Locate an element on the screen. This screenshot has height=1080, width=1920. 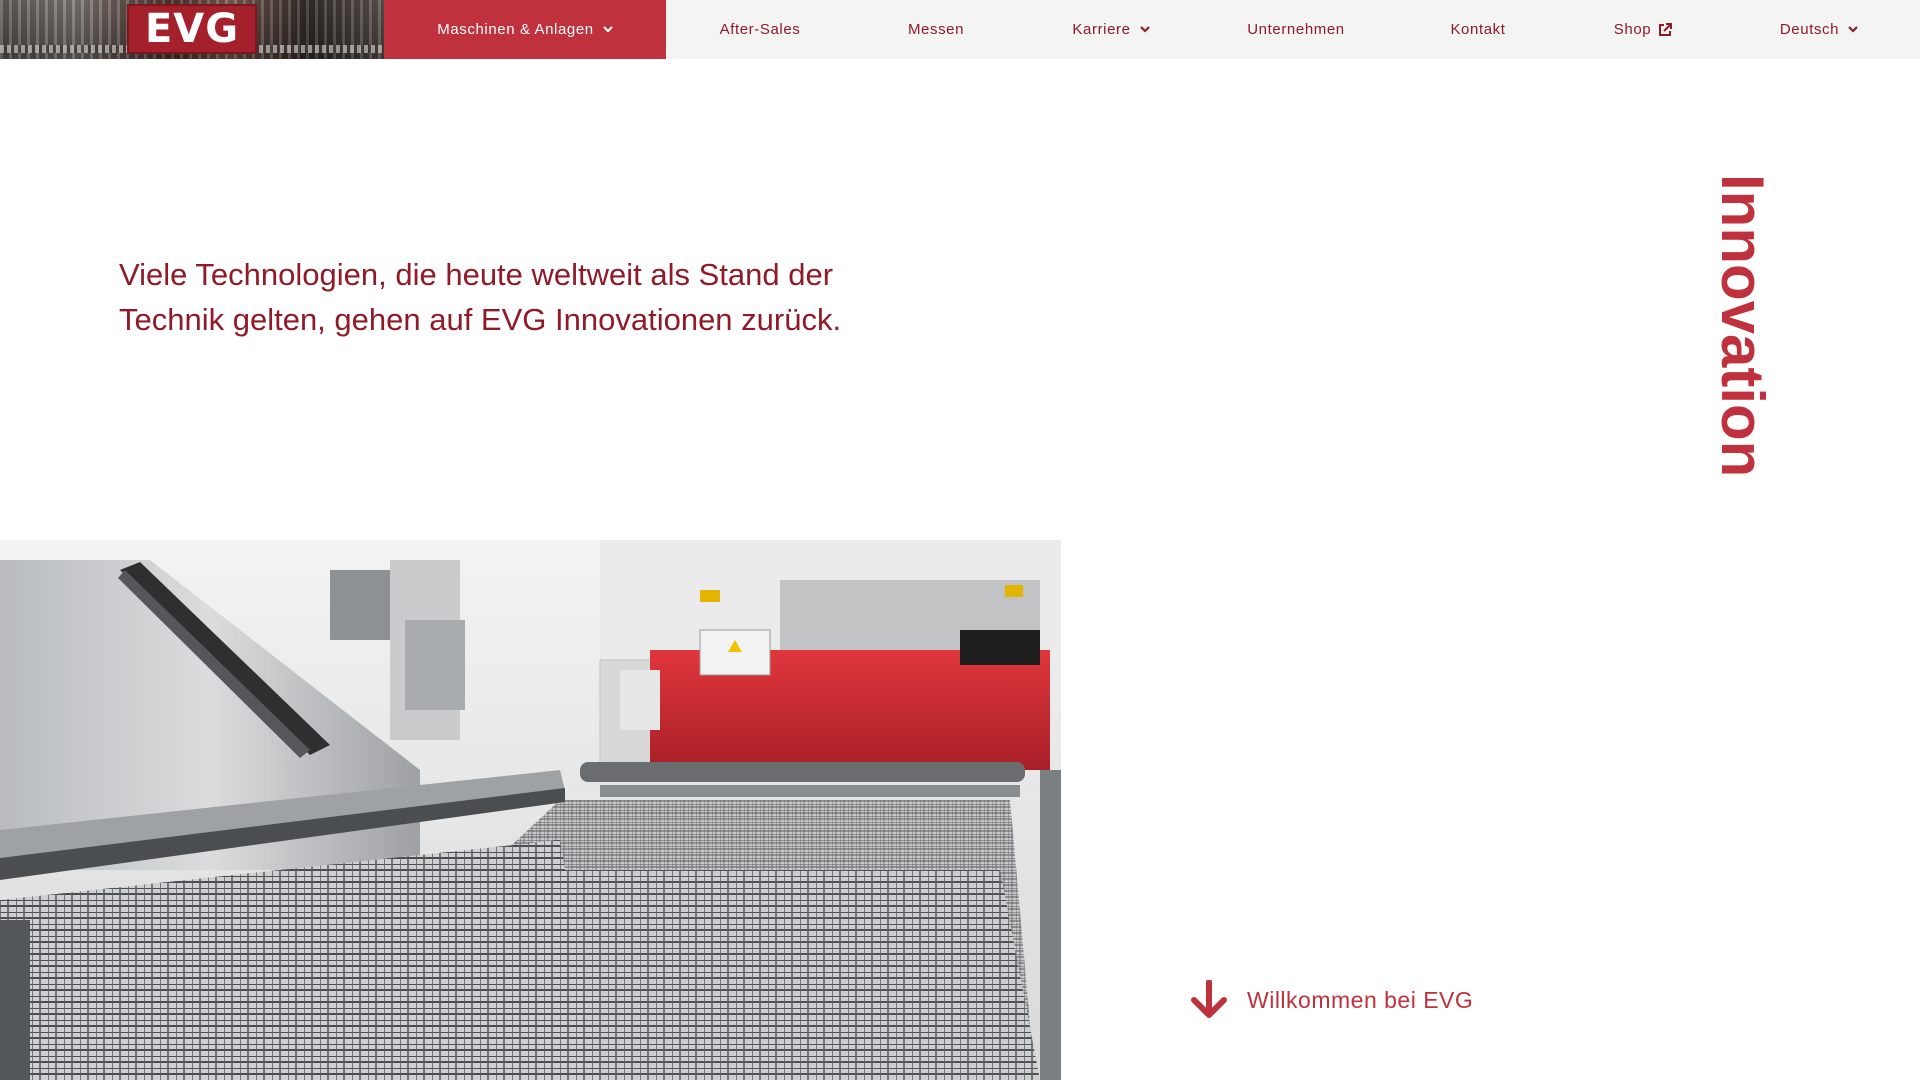
logo-banner: EVG is located at coordinates (192, 29).